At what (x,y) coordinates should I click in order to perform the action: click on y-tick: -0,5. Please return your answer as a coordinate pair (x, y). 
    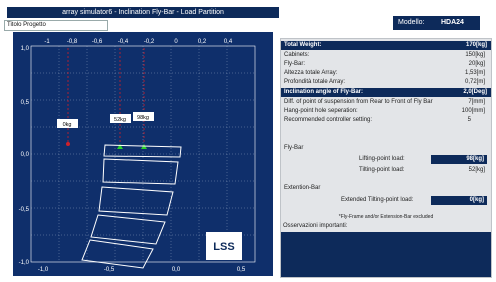
    Looking at the image, I should click on (24, 210).